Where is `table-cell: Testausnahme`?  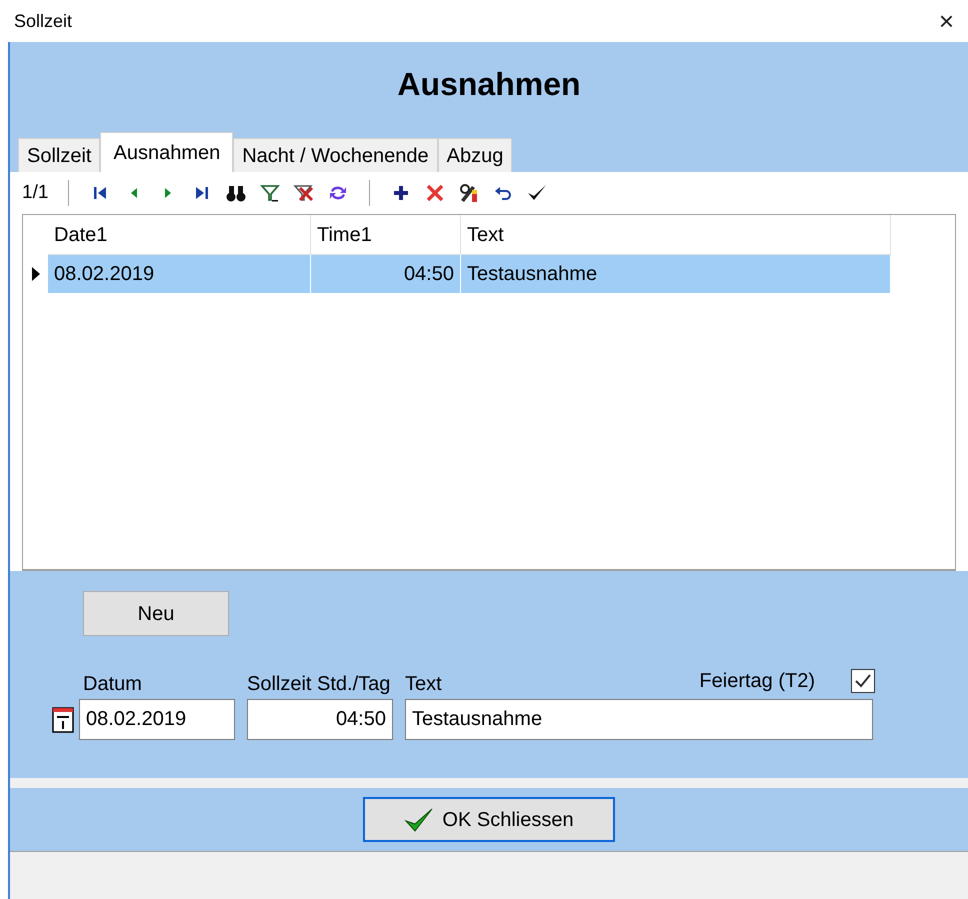 table-cell: Testausnahme is located at coordinates (676, 274).